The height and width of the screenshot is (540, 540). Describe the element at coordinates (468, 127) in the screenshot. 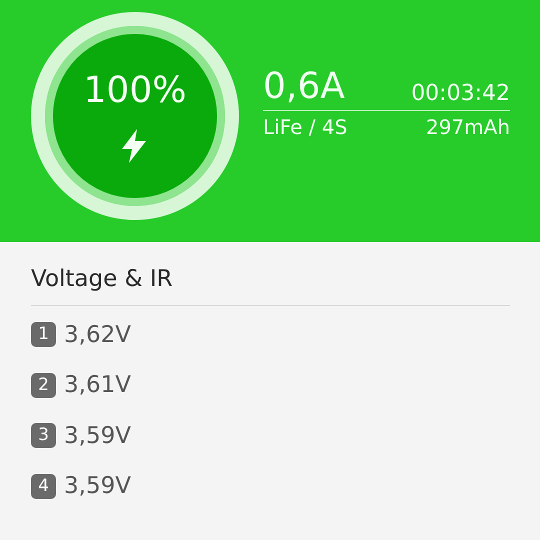

I see `charged-capacity: 297mAh` at that location.